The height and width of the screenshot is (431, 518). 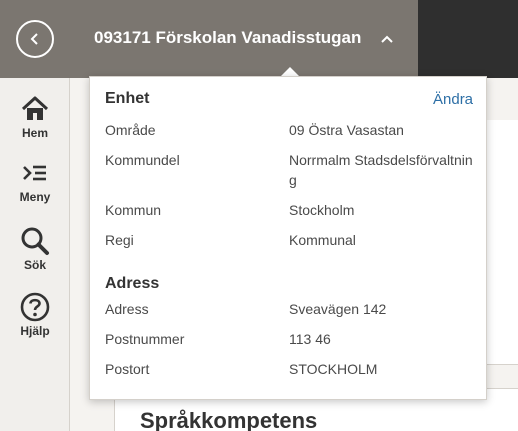 I want to click on chevron-left-icon, so click(x=34, y=39).